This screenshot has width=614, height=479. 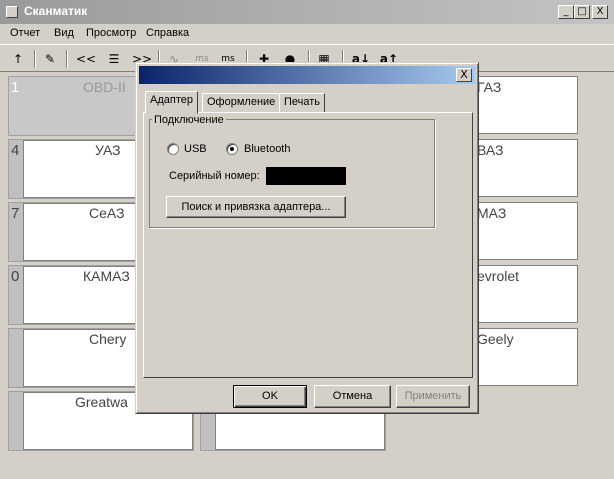 I want to click on window-title: Сканматик, so click(x=56, y=11).